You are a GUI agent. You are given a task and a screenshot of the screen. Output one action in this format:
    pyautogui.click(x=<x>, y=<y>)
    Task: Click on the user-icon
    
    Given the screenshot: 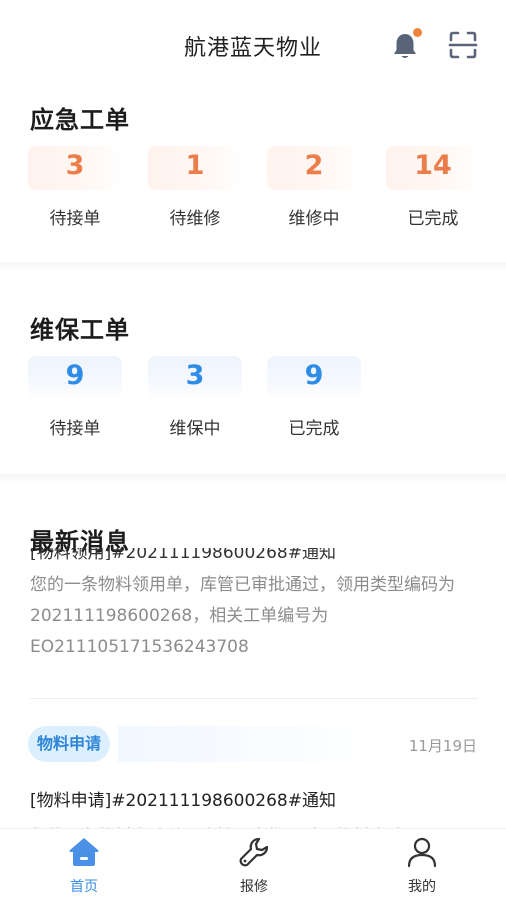 What is the action you would take?
    pyautogui.click(x=422, y=852)
    